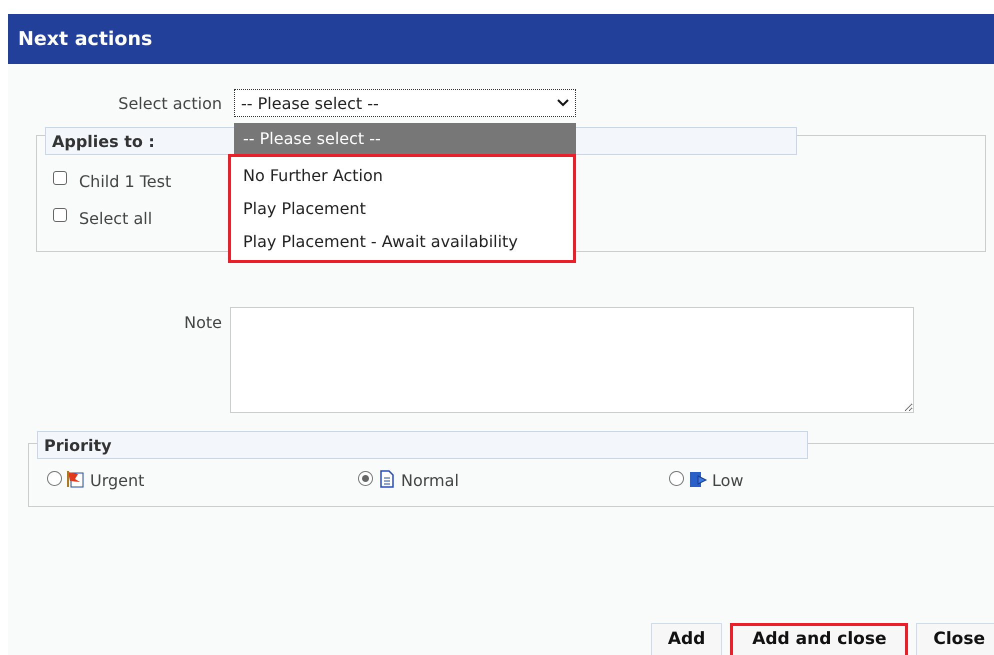 The image size is (994, 655). Describe the element at coordinates (202, 323) in the screenshot. I see `field-label: Note` at that location.